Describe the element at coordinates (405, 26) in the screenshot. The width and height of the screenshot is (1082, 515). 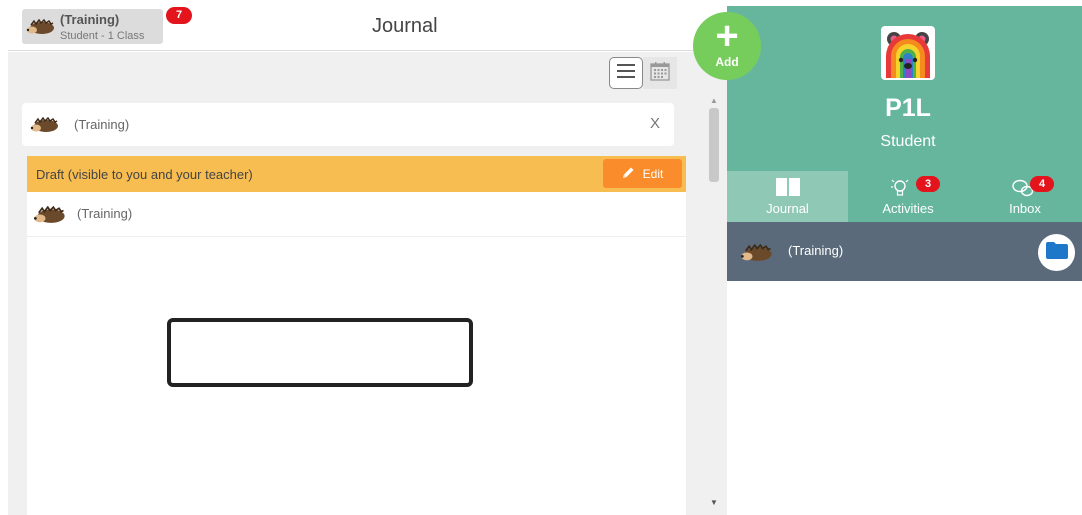
I see `page-title: Journal` at that location.